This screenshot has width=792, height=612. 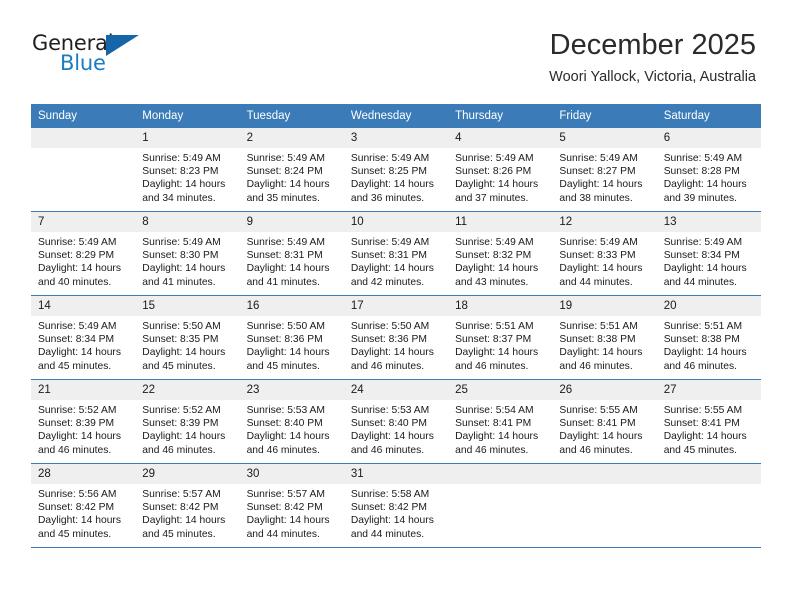 I want to click on day-number: 12, so click(x=604, y=222).